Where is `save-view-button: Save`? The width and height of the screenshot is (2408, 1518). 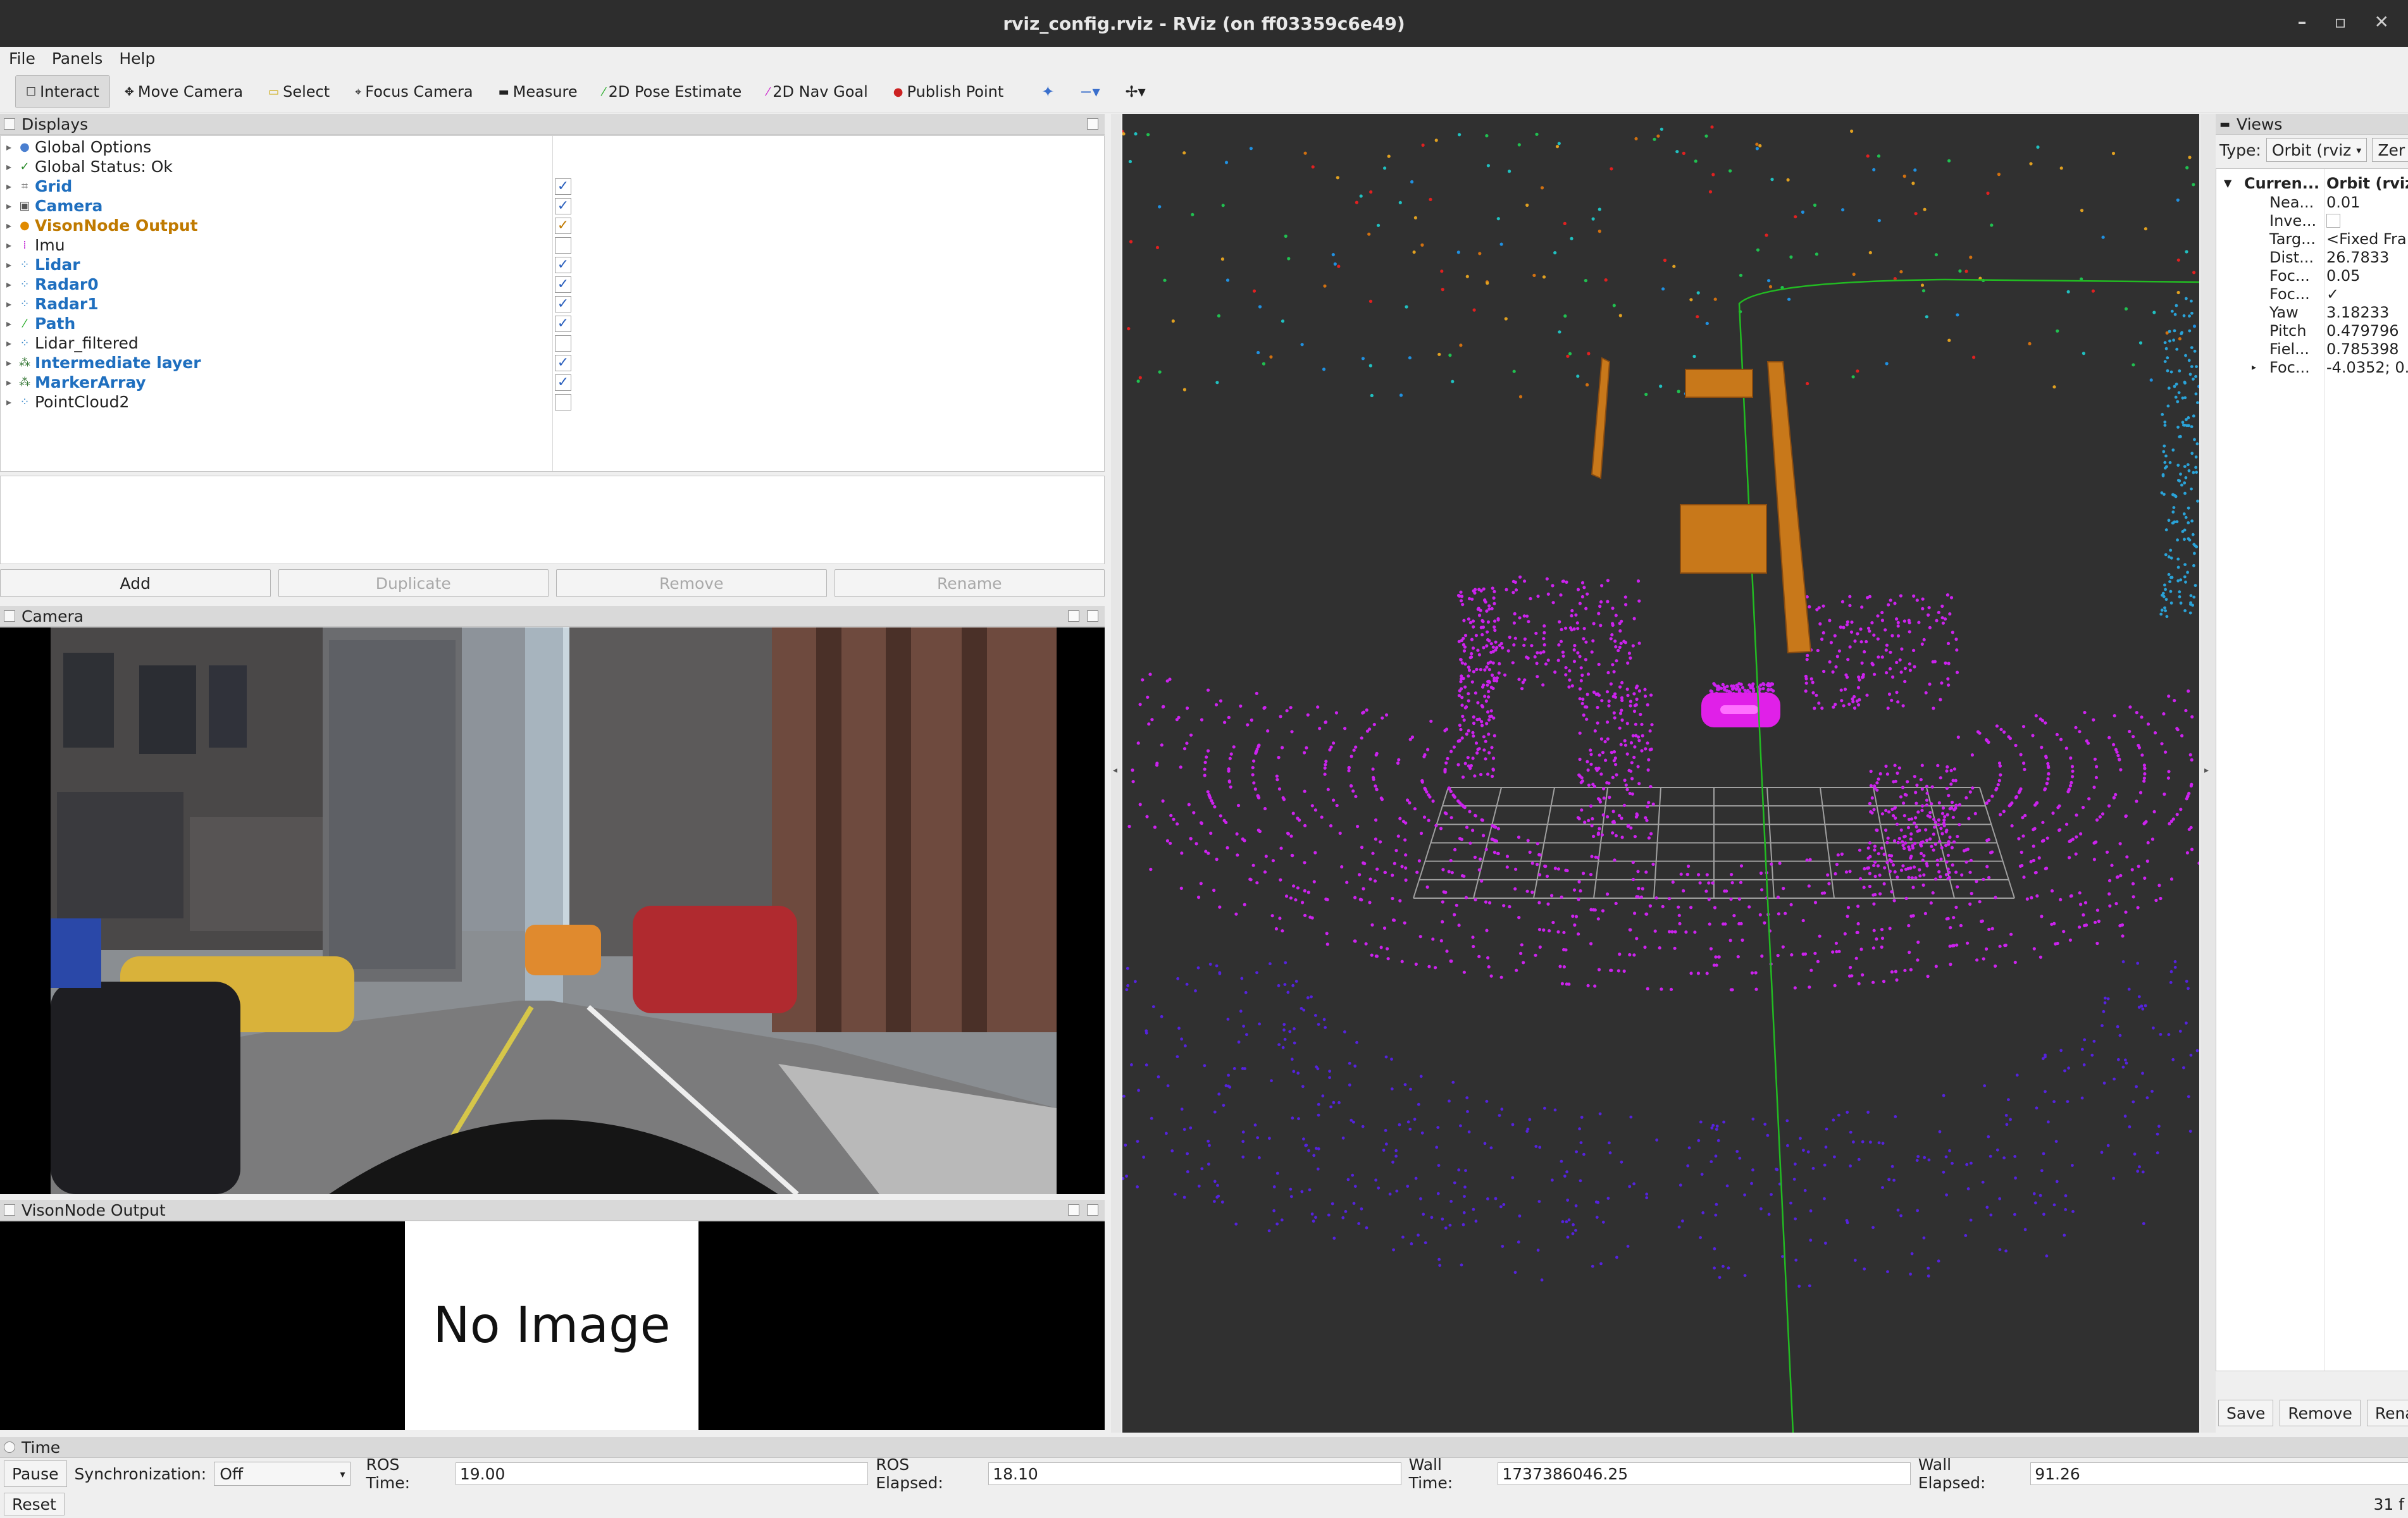
save-view-button: Save is located at coordinates (2246, 1413).